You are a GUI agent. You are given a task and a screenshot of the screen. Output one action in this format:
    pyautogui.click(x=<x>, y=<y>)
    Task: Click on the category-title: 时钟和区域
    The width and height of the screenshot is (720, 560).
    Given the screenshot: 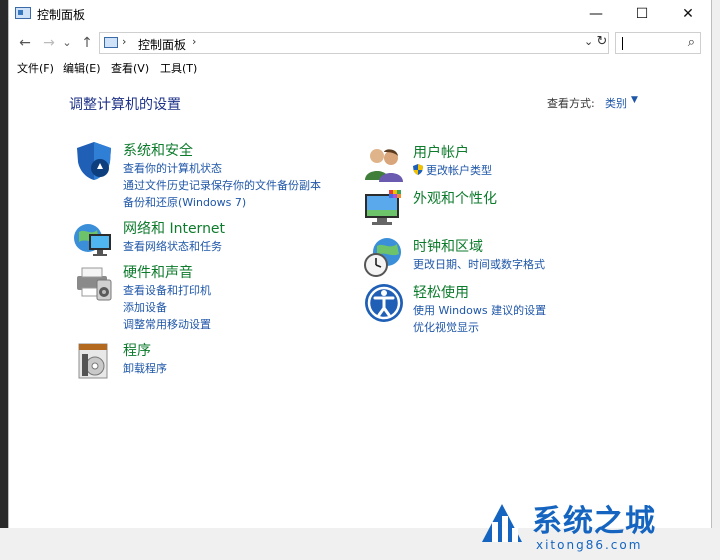 What is the action you would take?
    pyautogui.click(x=448, y=246)
    